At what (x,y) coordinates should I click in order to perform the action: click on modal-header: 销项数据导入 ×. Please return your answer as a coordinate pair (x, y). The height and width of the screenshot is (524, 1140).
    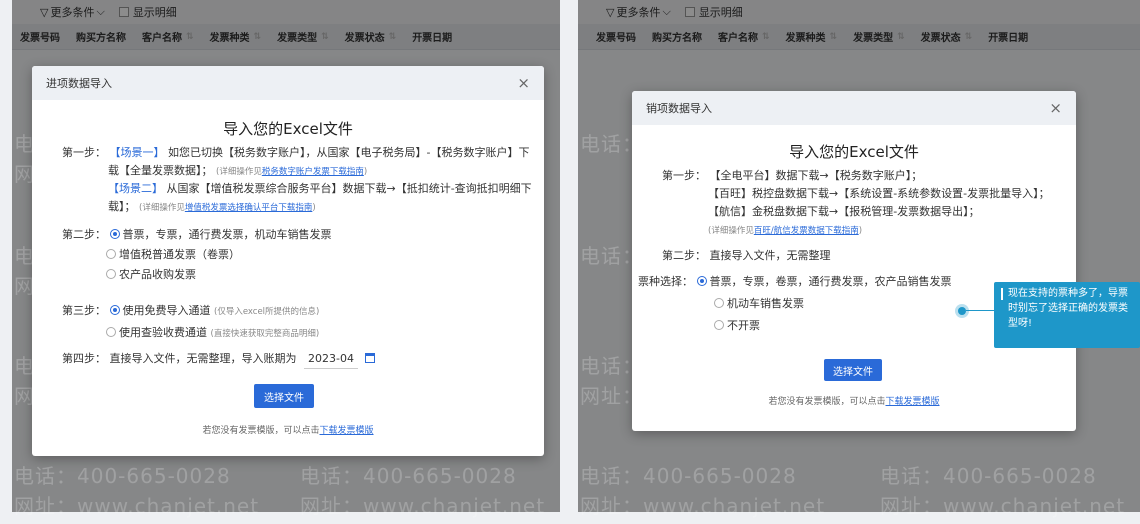
    Looking at the image, I should click on (854, 108).